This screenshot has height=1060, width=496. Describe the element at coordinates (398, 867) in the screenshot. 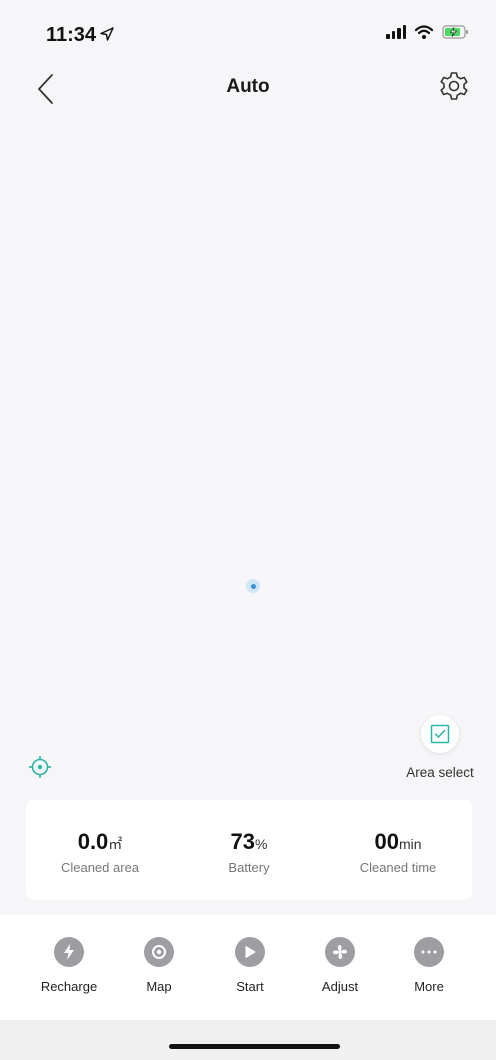

I see `cleaned-time-label: Cleaned time` at that location.